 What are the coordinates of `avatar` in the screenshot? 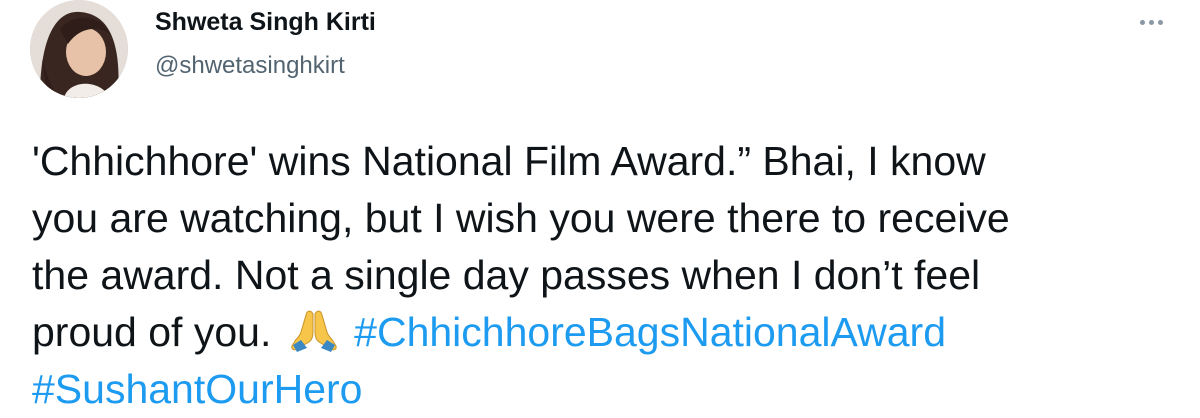 It's located at (79, 49).